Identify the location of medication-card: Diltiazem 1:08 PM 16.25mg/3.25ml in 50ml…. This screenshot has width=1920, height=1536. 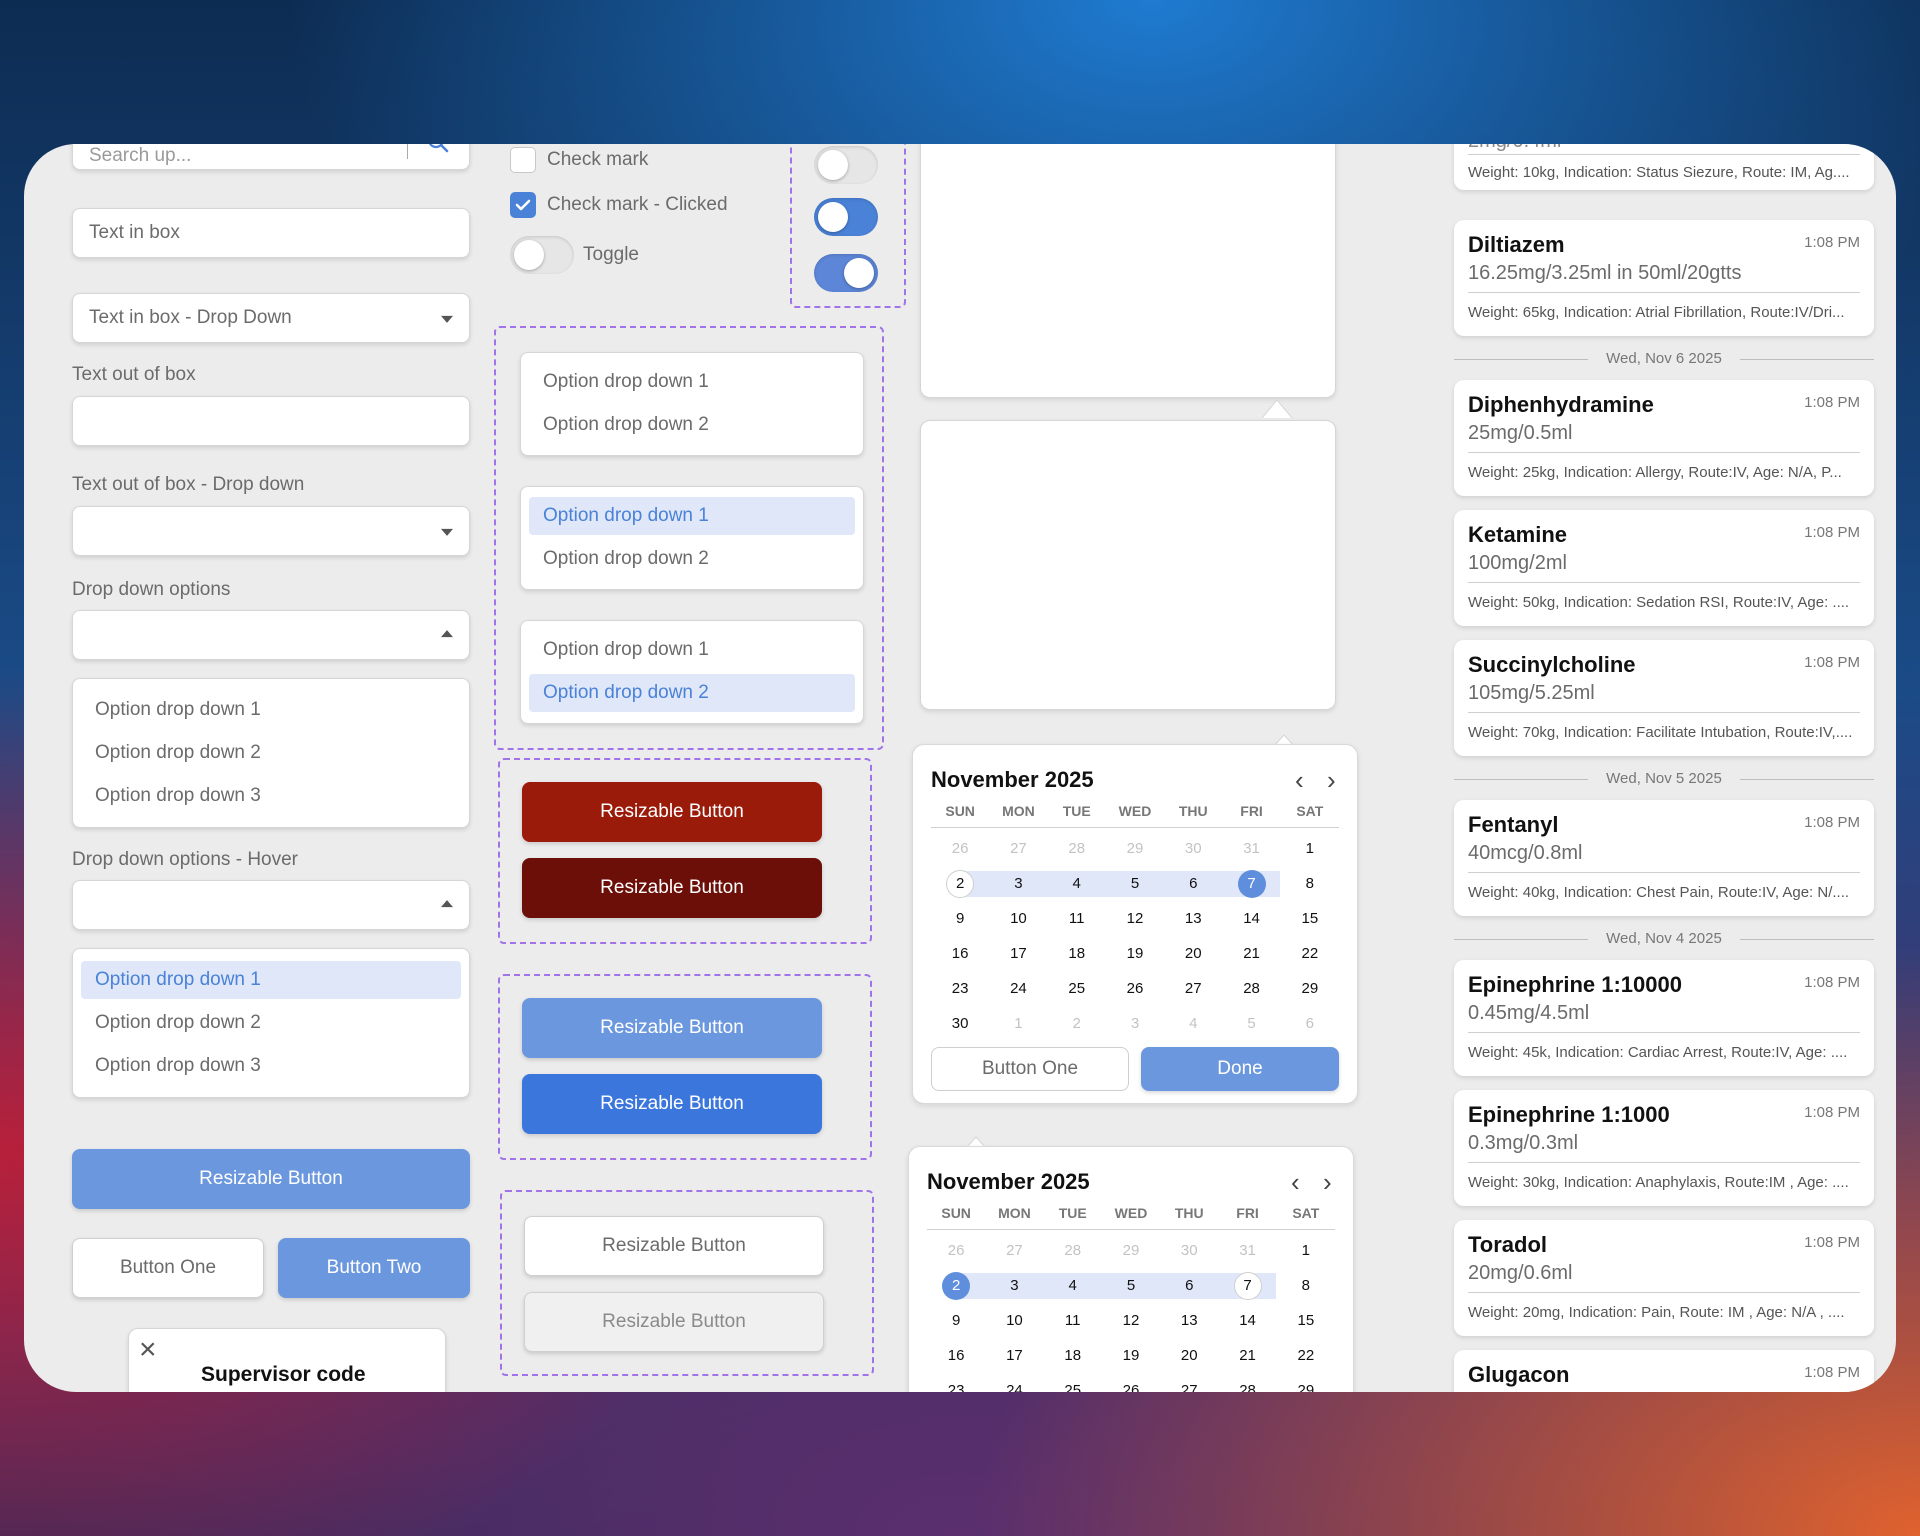
(1664, 278).